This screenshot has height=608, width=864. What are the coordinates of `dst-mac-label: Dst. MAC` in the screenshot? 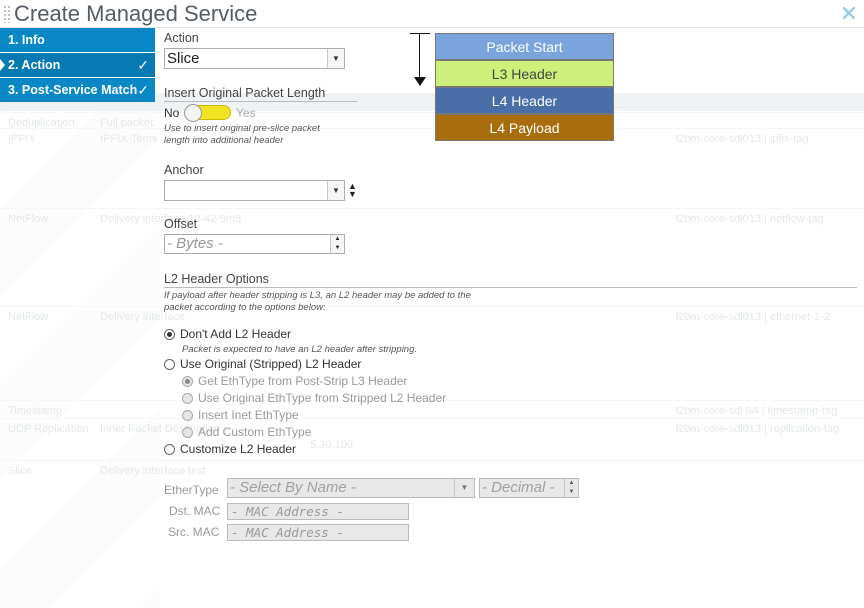 It's located at (195, 511).